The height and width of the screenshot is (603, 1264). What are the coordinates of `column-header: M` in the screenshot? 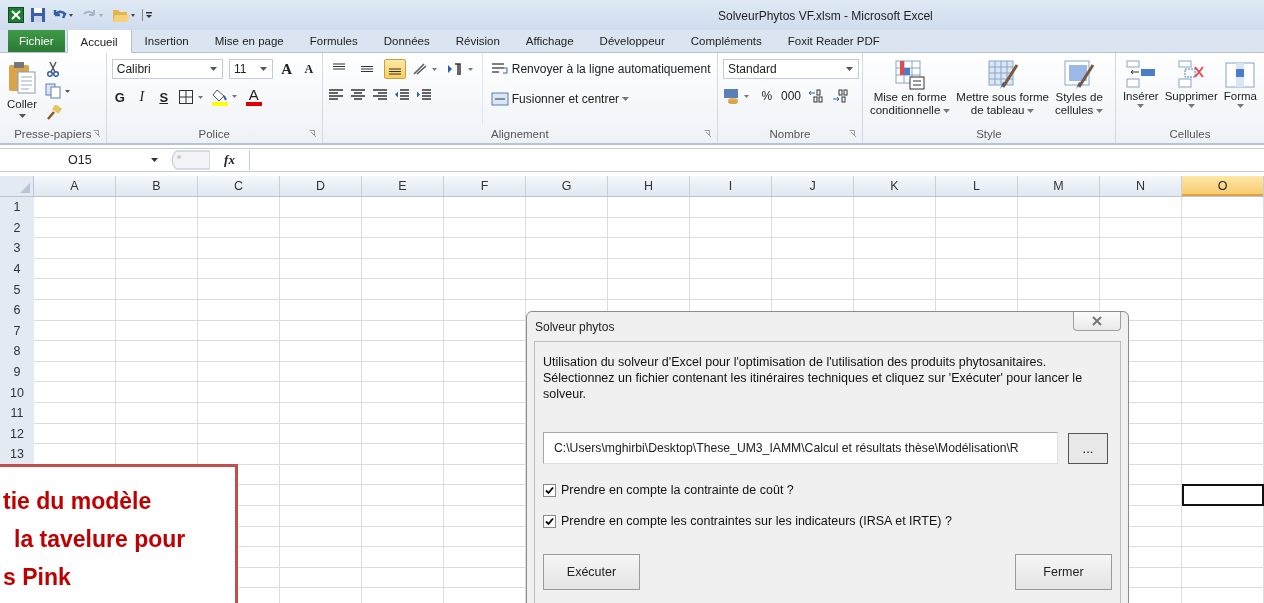 It's located at (1059, 186).